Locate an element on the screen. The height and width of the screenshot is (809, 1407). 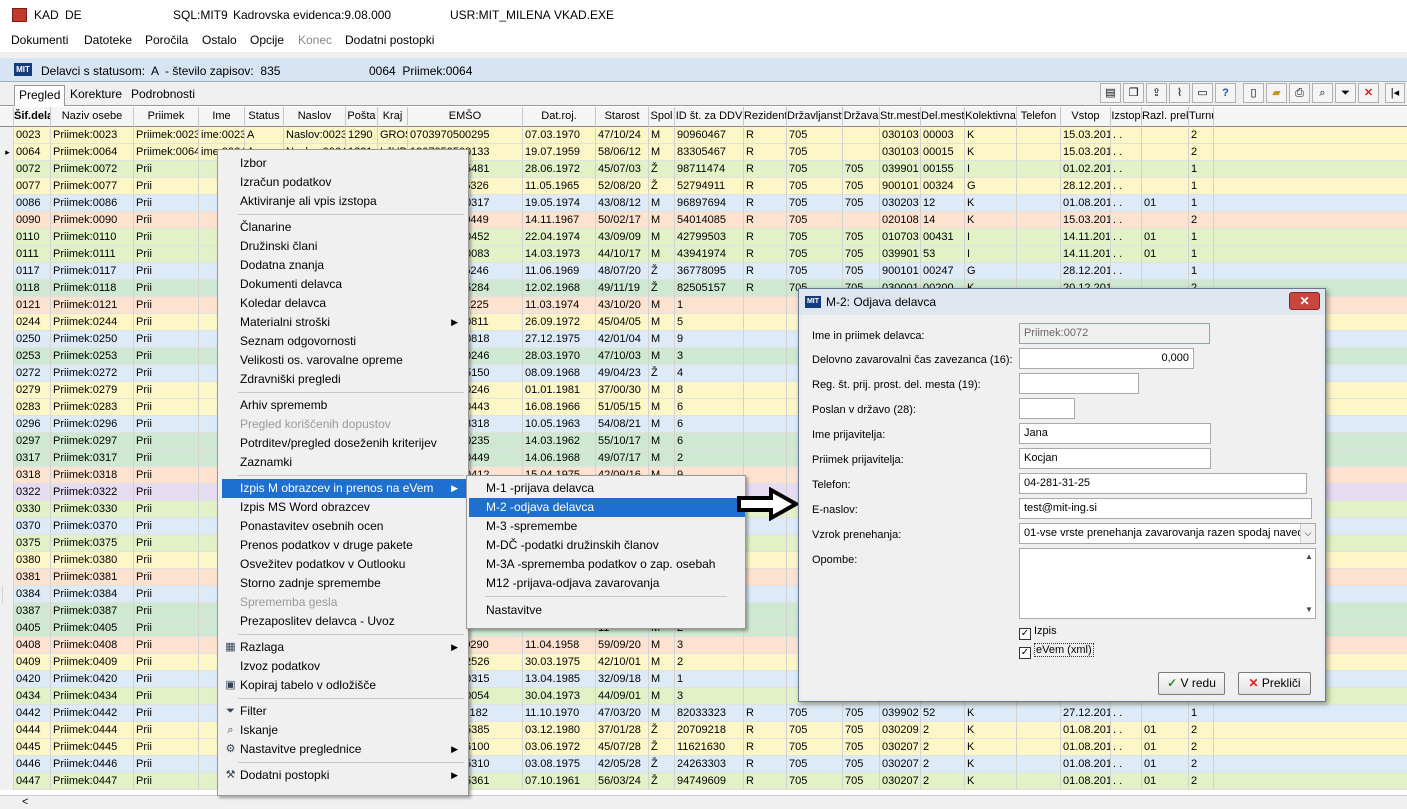
table-cell: 0408 is located at coordinates (32, 645).